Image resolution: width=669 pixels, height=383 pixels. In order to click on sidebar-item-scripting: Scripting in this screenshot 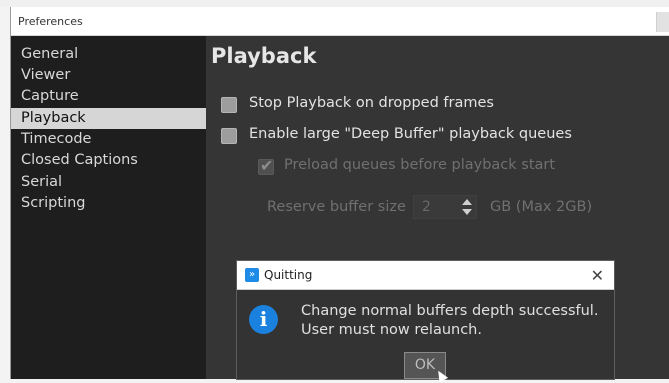, I will do `click(108, 203)`.